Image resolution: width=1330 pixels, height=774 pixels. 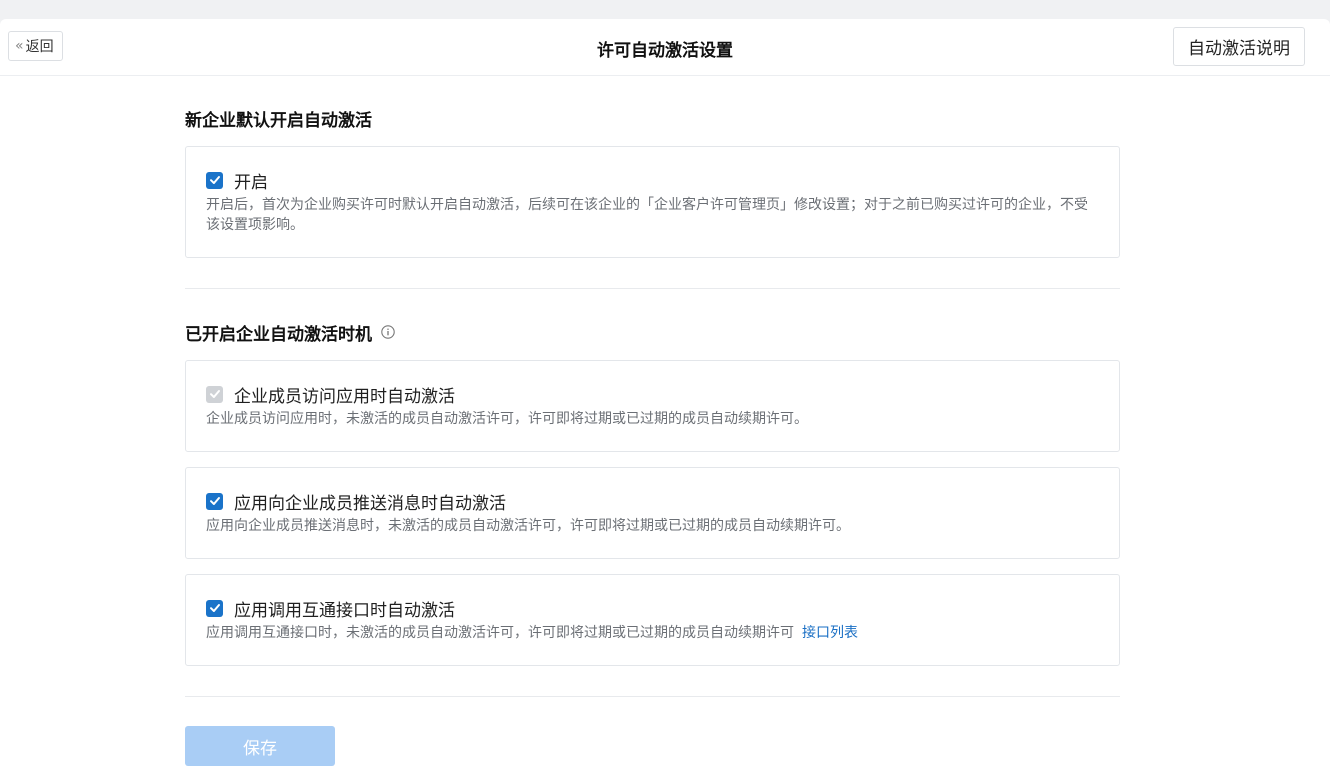 I want to click on option-enable: 开启, so click(x=652, y=180).